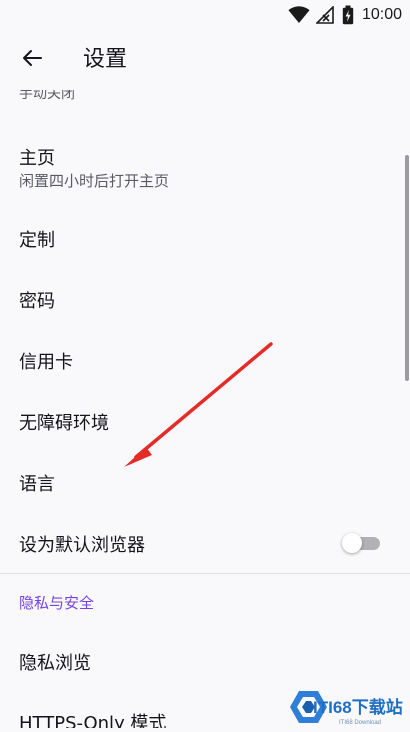 Image resolution: width=410 pixels, height=732 pixels. What do you see at coordinates (37, 158) in the screenshot?
I see `settings-item-title: 主页` at bounding box center [37, 158].